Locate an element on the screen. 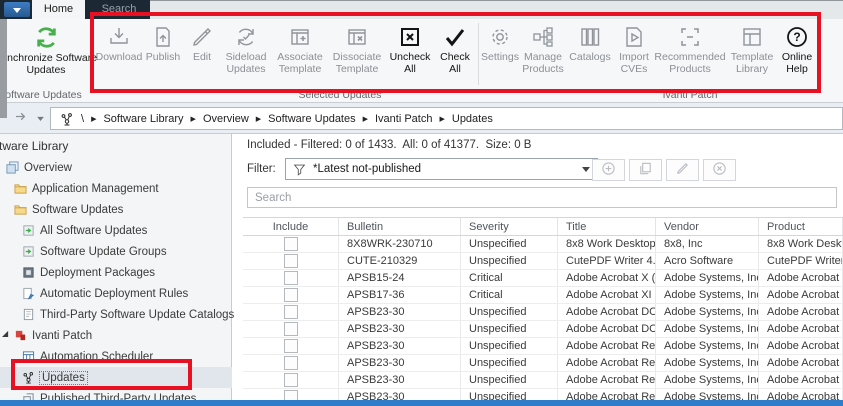 This screenshot has height=406, width=843. tree-expander-icon: ◢ is located at coordinates (5, 333).